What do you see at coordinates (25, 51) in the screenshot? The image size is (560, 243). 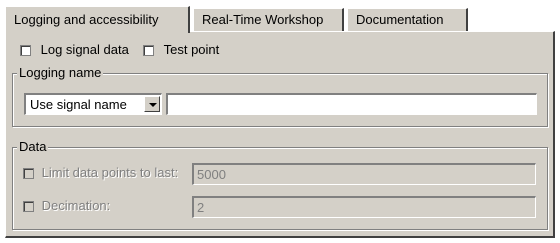 I see `log-signal-data-checkbox` at bounding box center [25, 51].